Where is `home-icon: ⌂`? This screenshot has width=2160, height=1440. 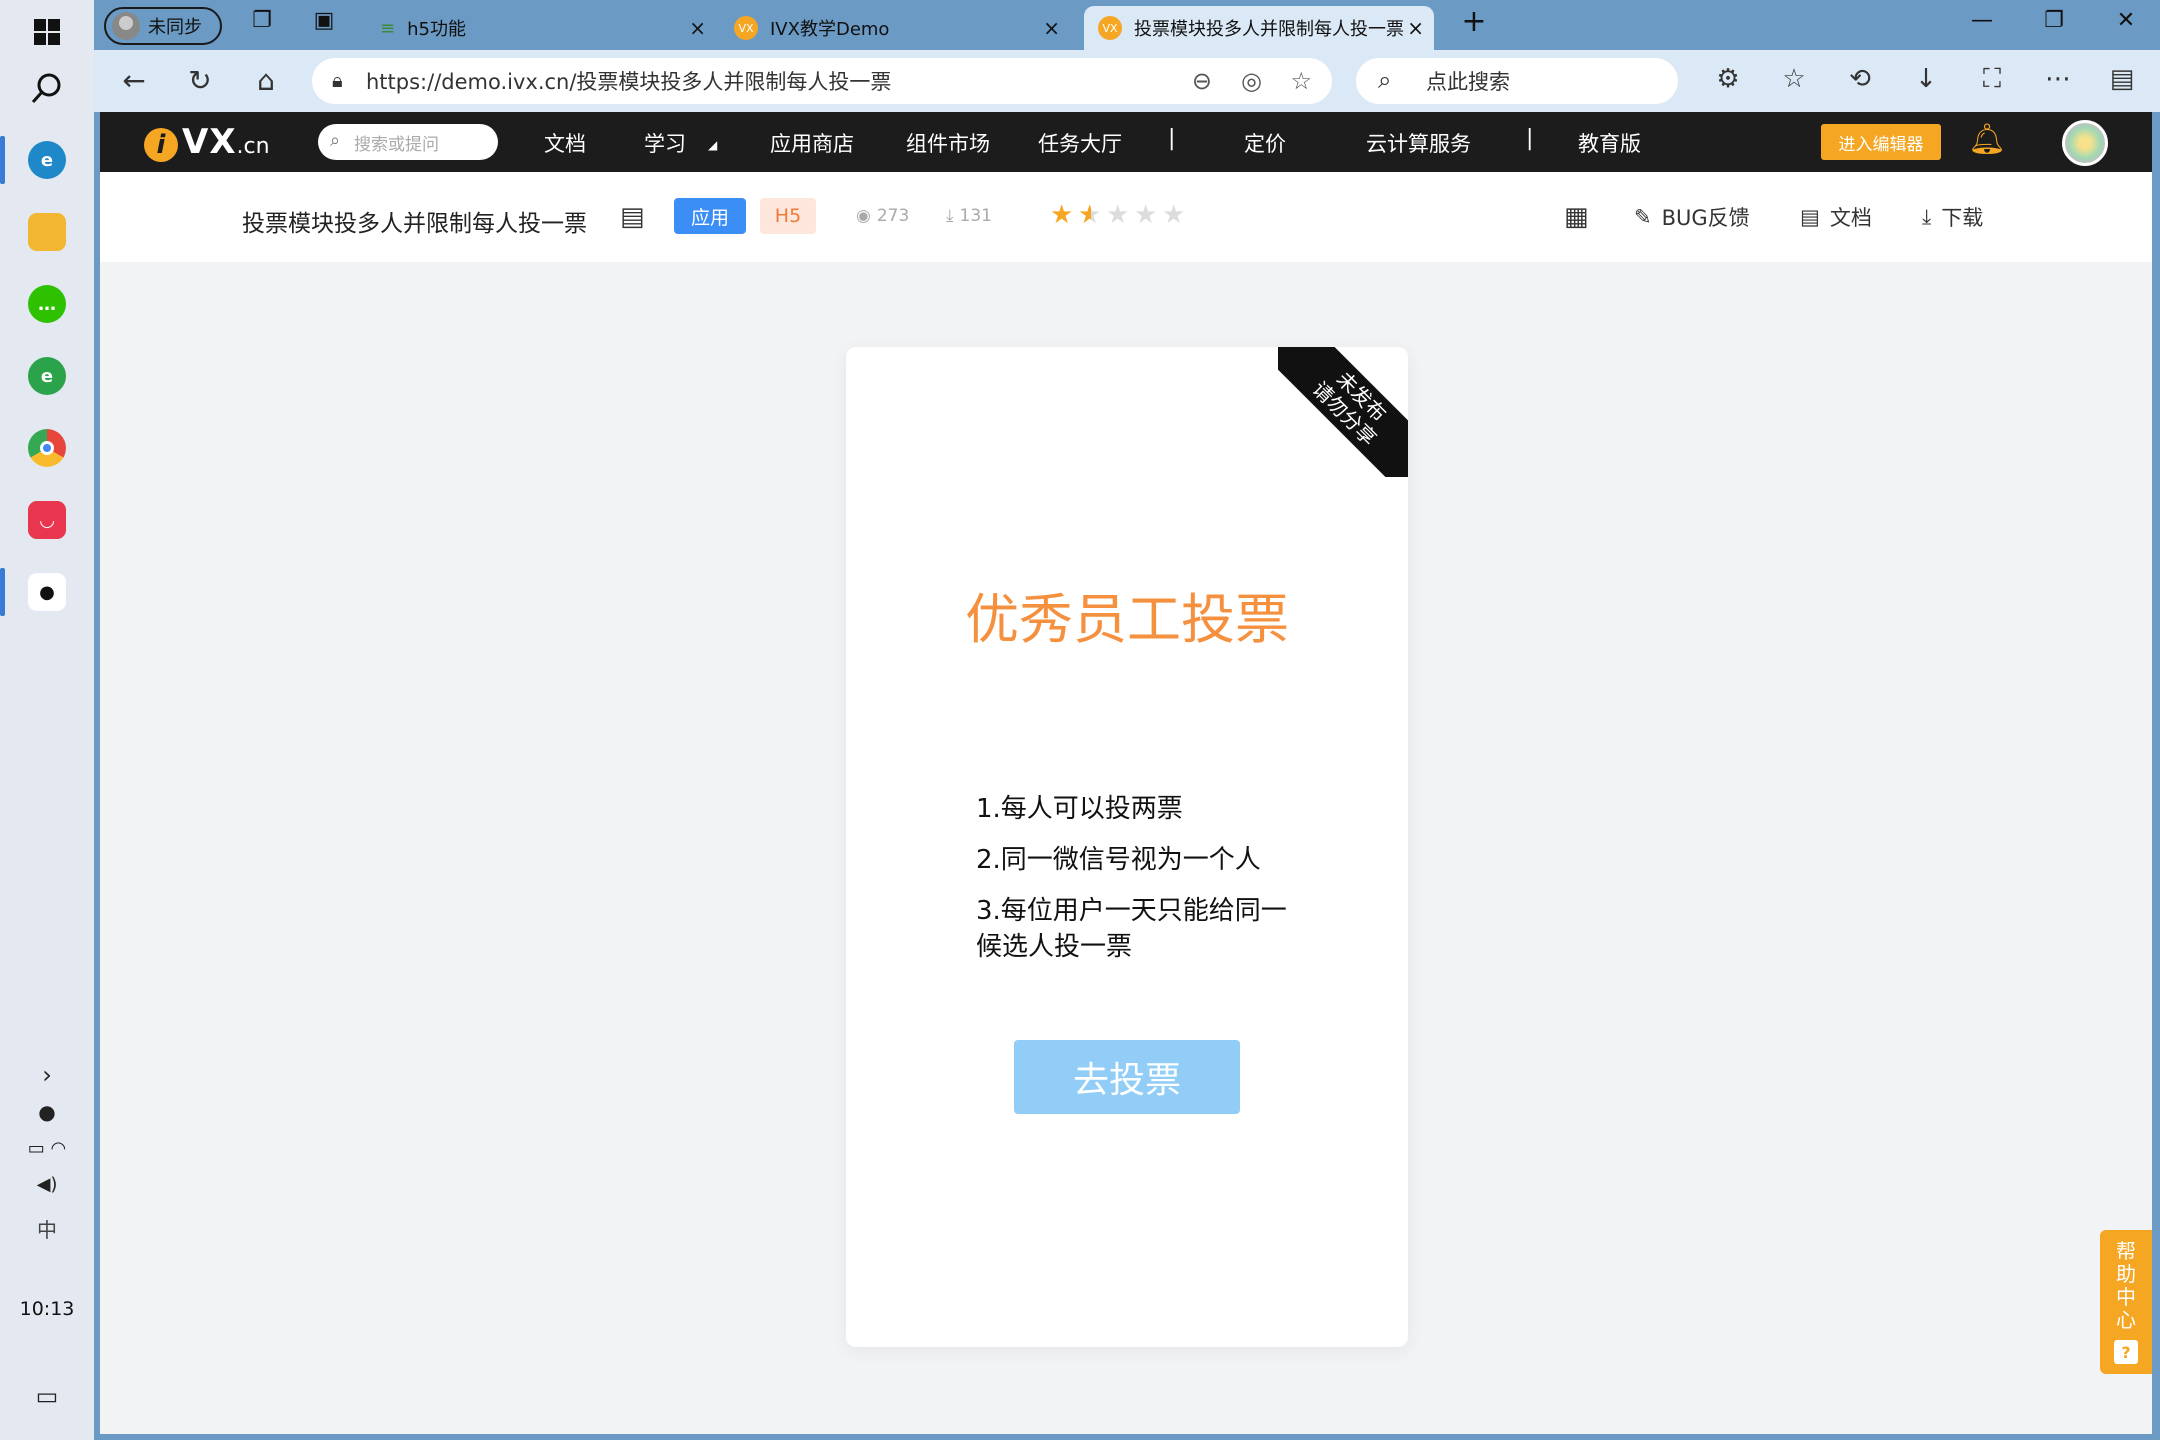 home-icon: ⌂ is located at coordinates (266, 80).